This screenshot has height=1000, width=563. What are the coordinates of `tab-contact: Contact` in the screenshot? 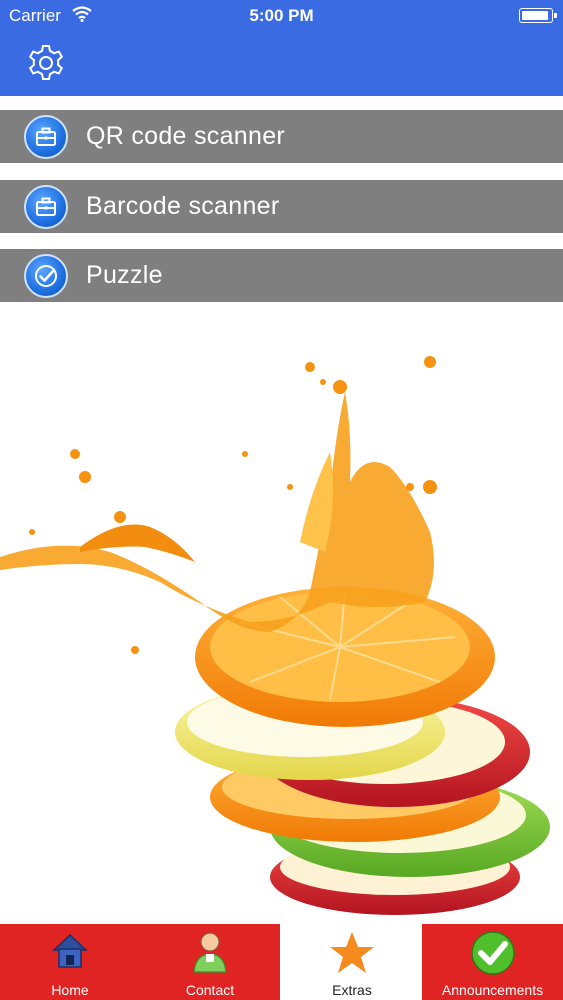 It's located at (210, 962).